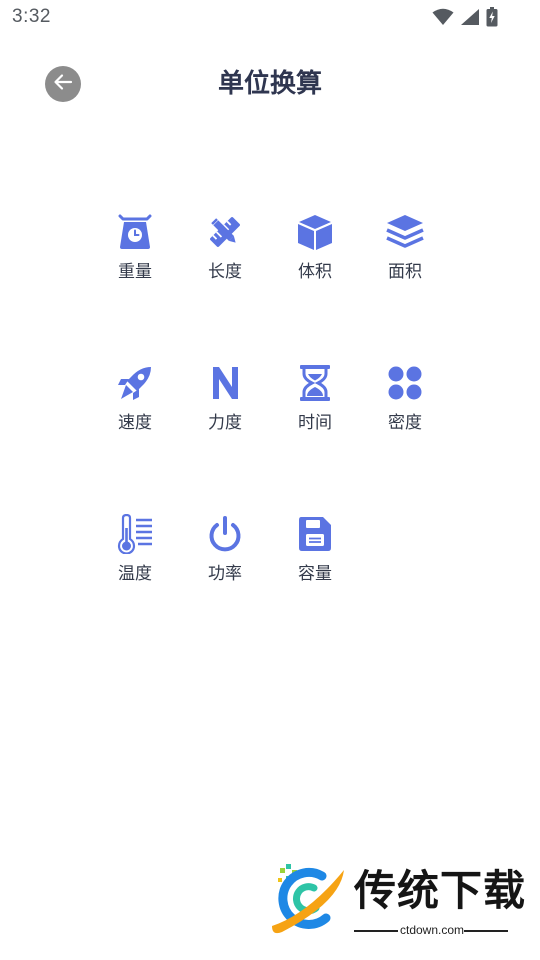  I want to click on status-icons, so click(465, 17).